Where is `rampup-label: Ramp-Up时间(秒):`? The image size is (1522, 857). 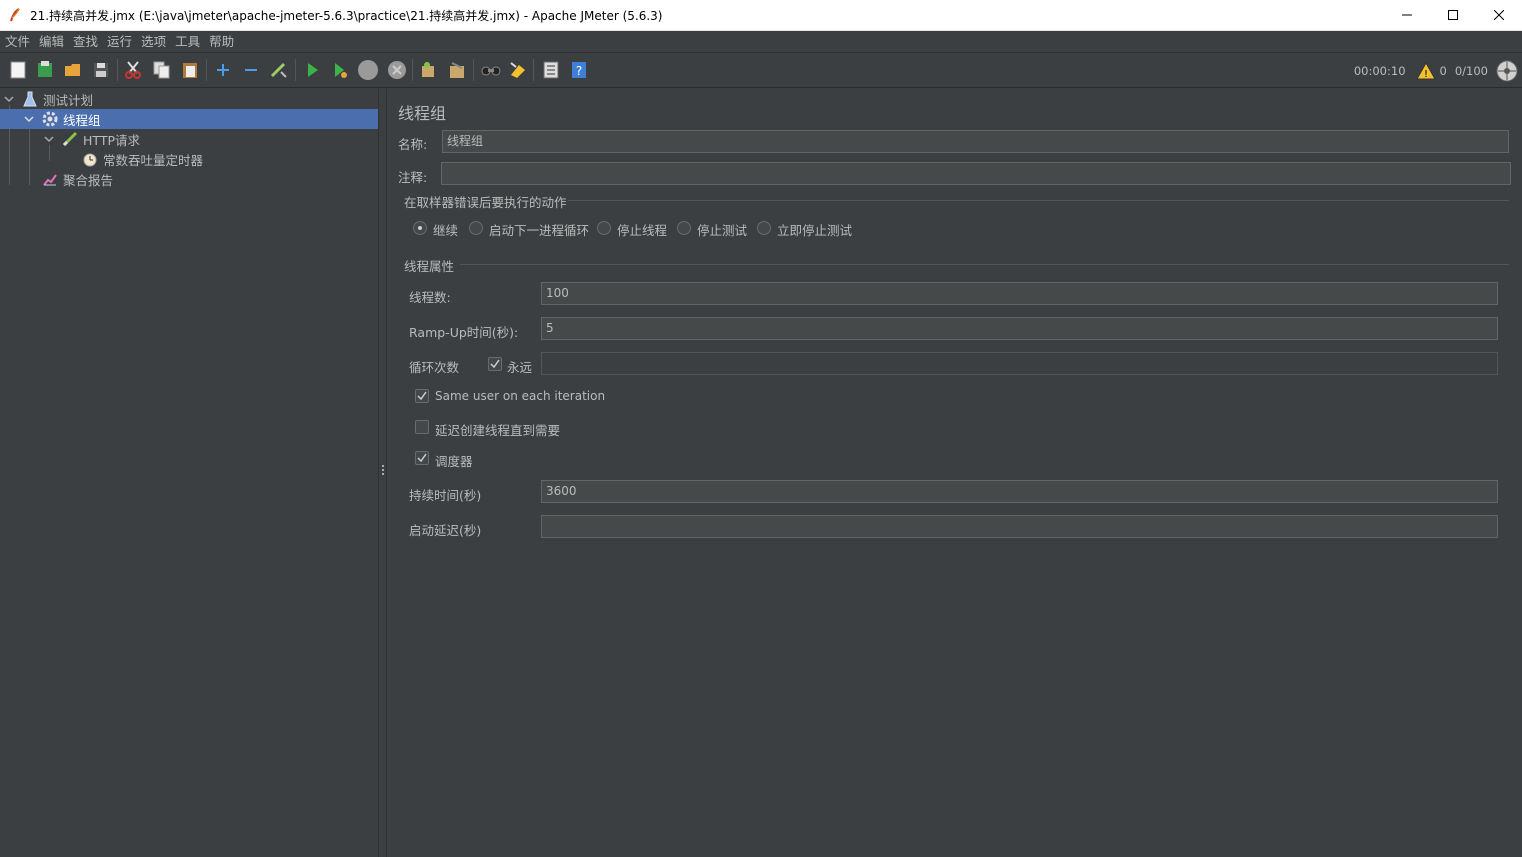 rampup-label: Ramp-Up时间(秒): is located at coordinates (464, 332).